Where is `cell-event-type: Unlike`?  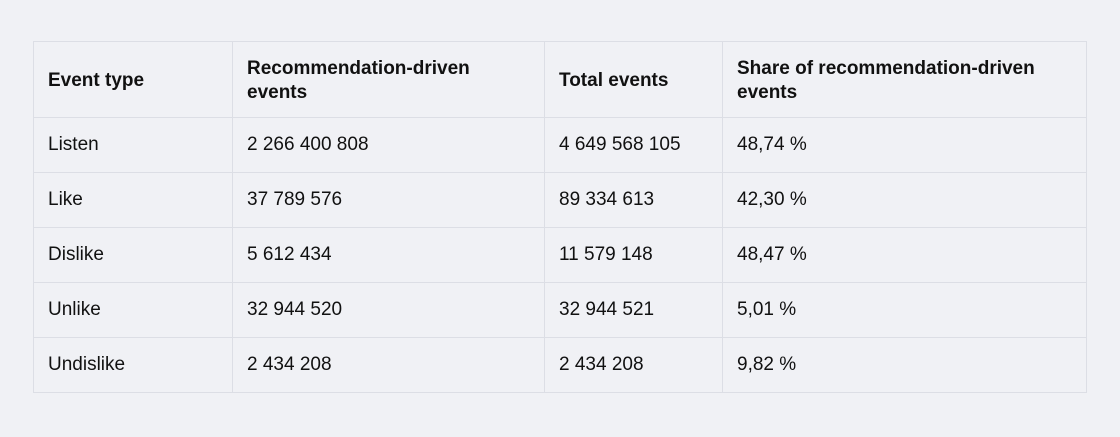 cell-event-type: Unlike is located at coordinates (133, 310).